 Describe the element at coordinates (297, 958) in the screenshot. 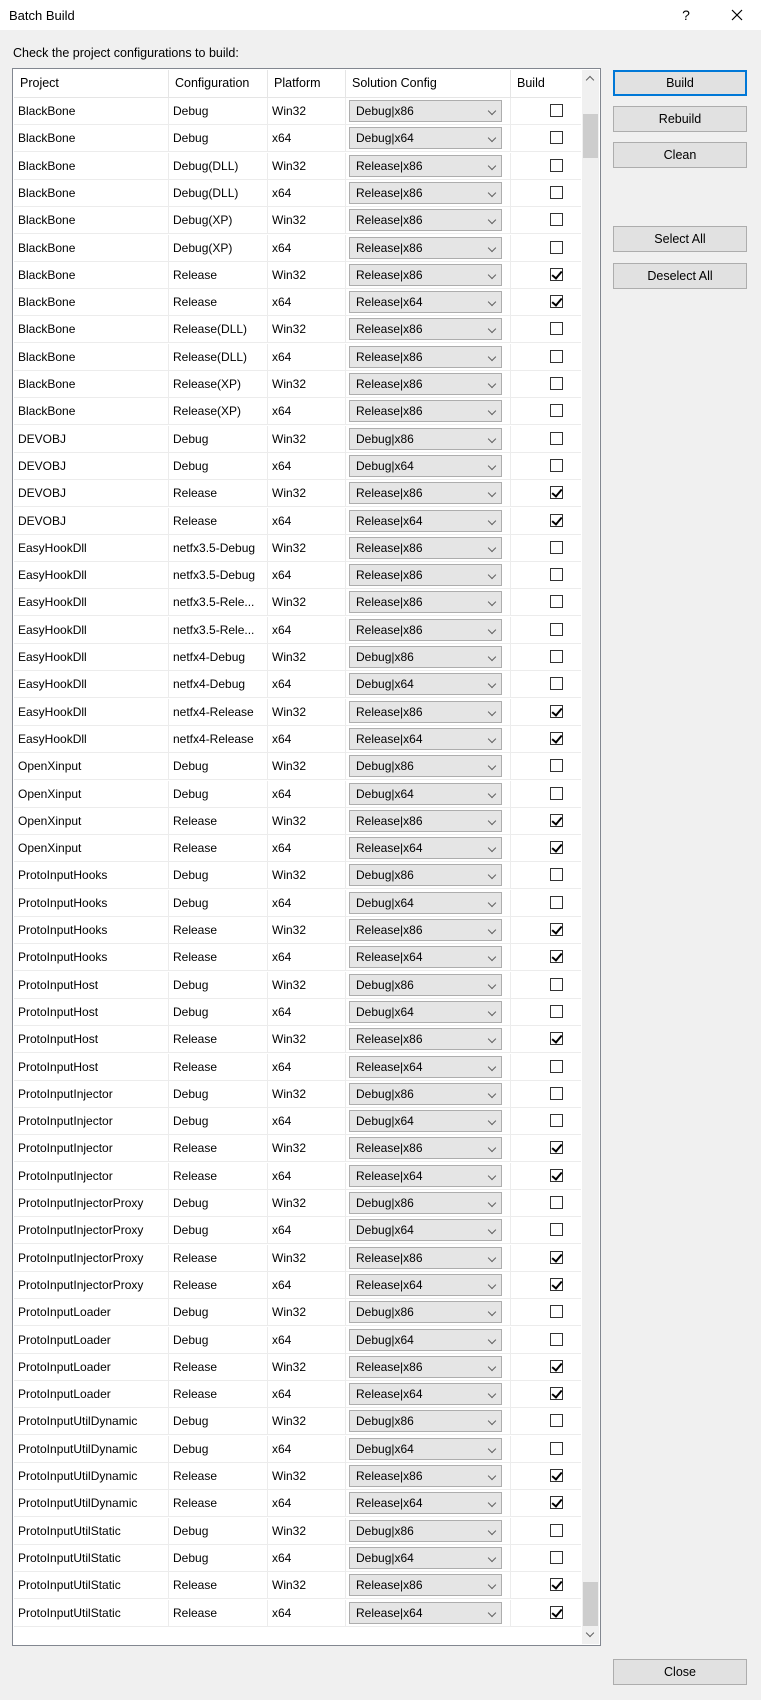

I see `table-row: ProtoInputHooks Release x64 Release|x64` at that location.